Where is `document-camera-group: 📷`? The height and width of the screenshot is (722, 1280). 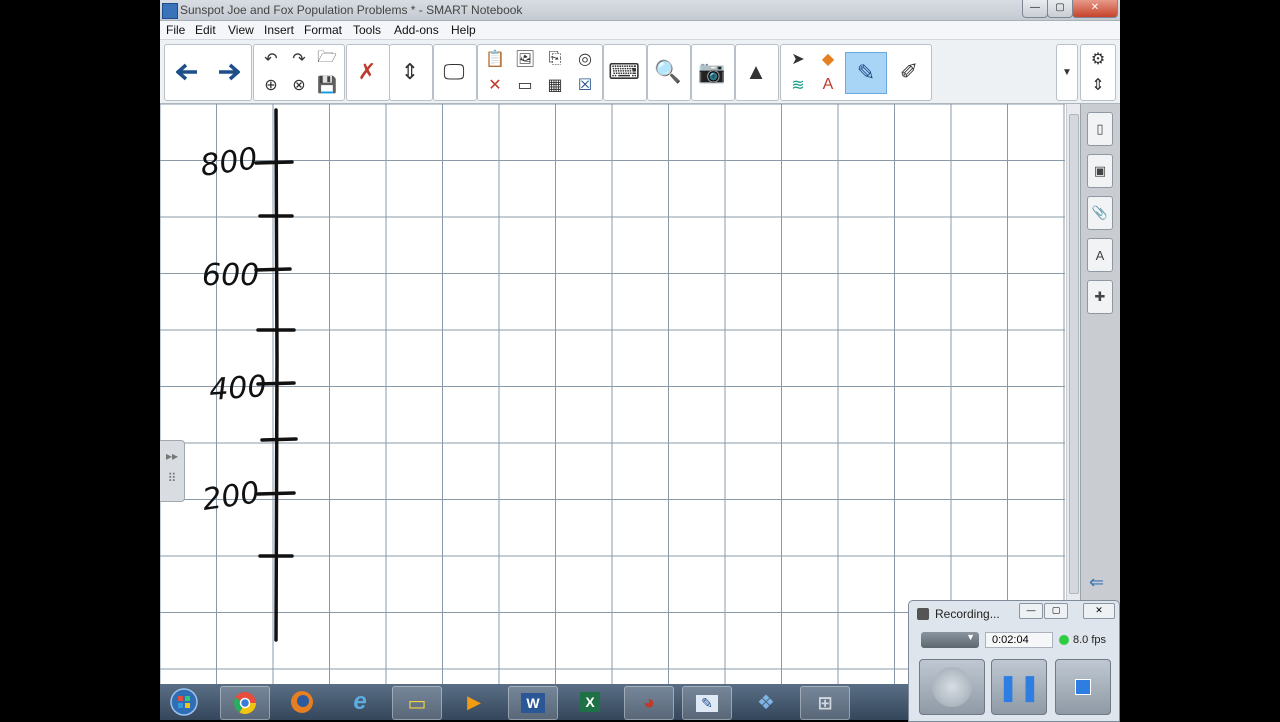 document-camera-group: 📷 is located at coordinates (713, 72).